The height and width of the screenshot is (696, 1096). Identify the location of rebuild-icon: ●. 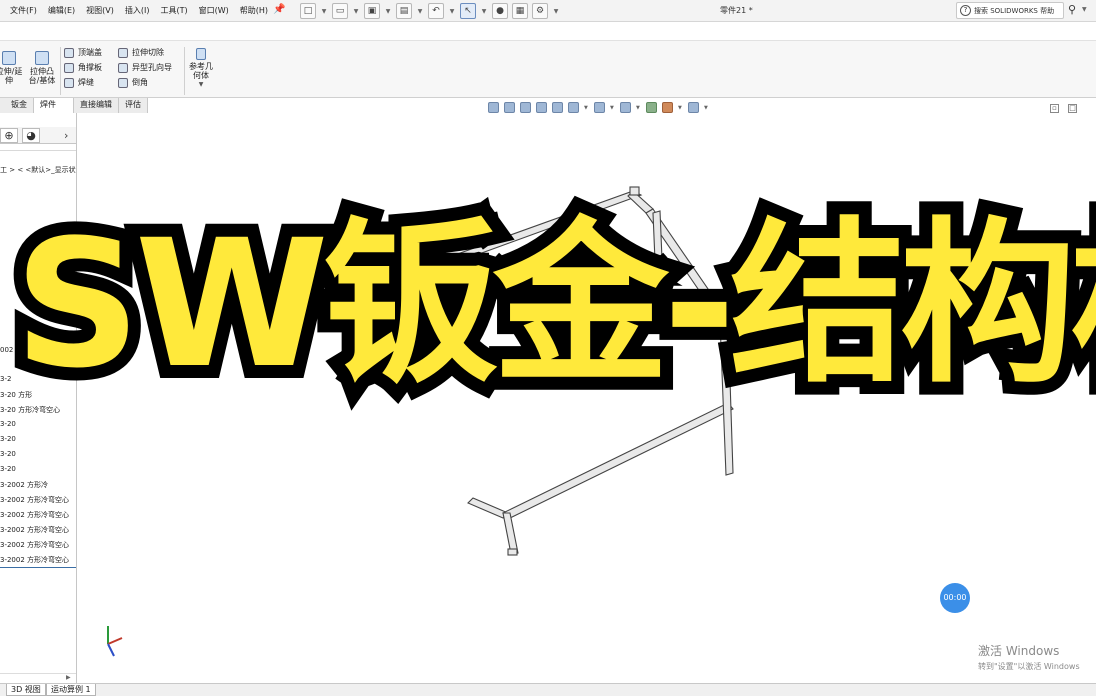
(500, 11).